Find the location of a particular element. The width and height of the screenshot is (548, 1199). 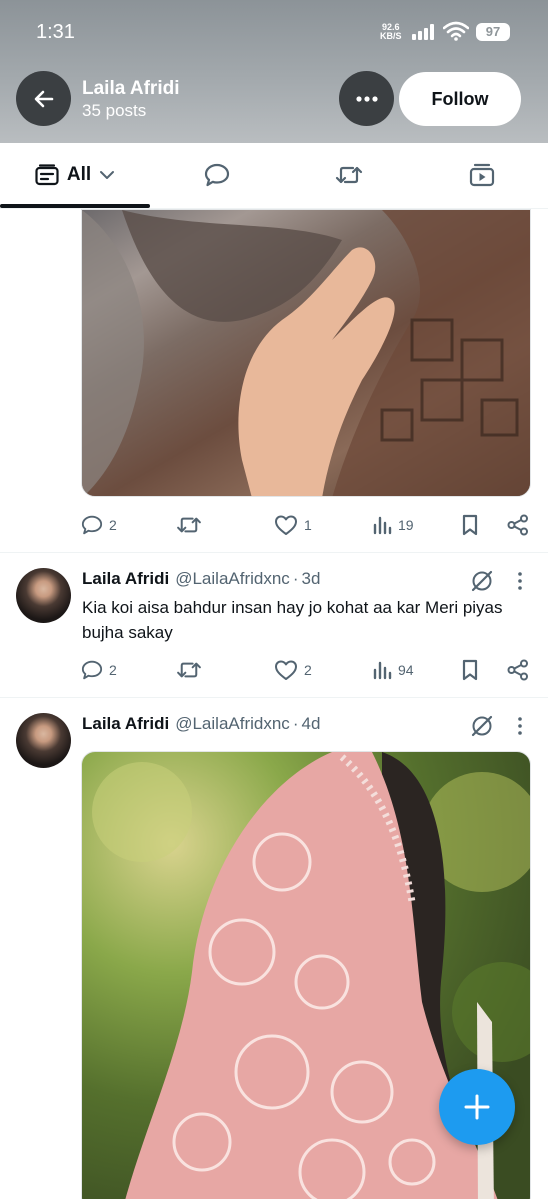

chevron-down-icon is located at coordinates (107, 175).